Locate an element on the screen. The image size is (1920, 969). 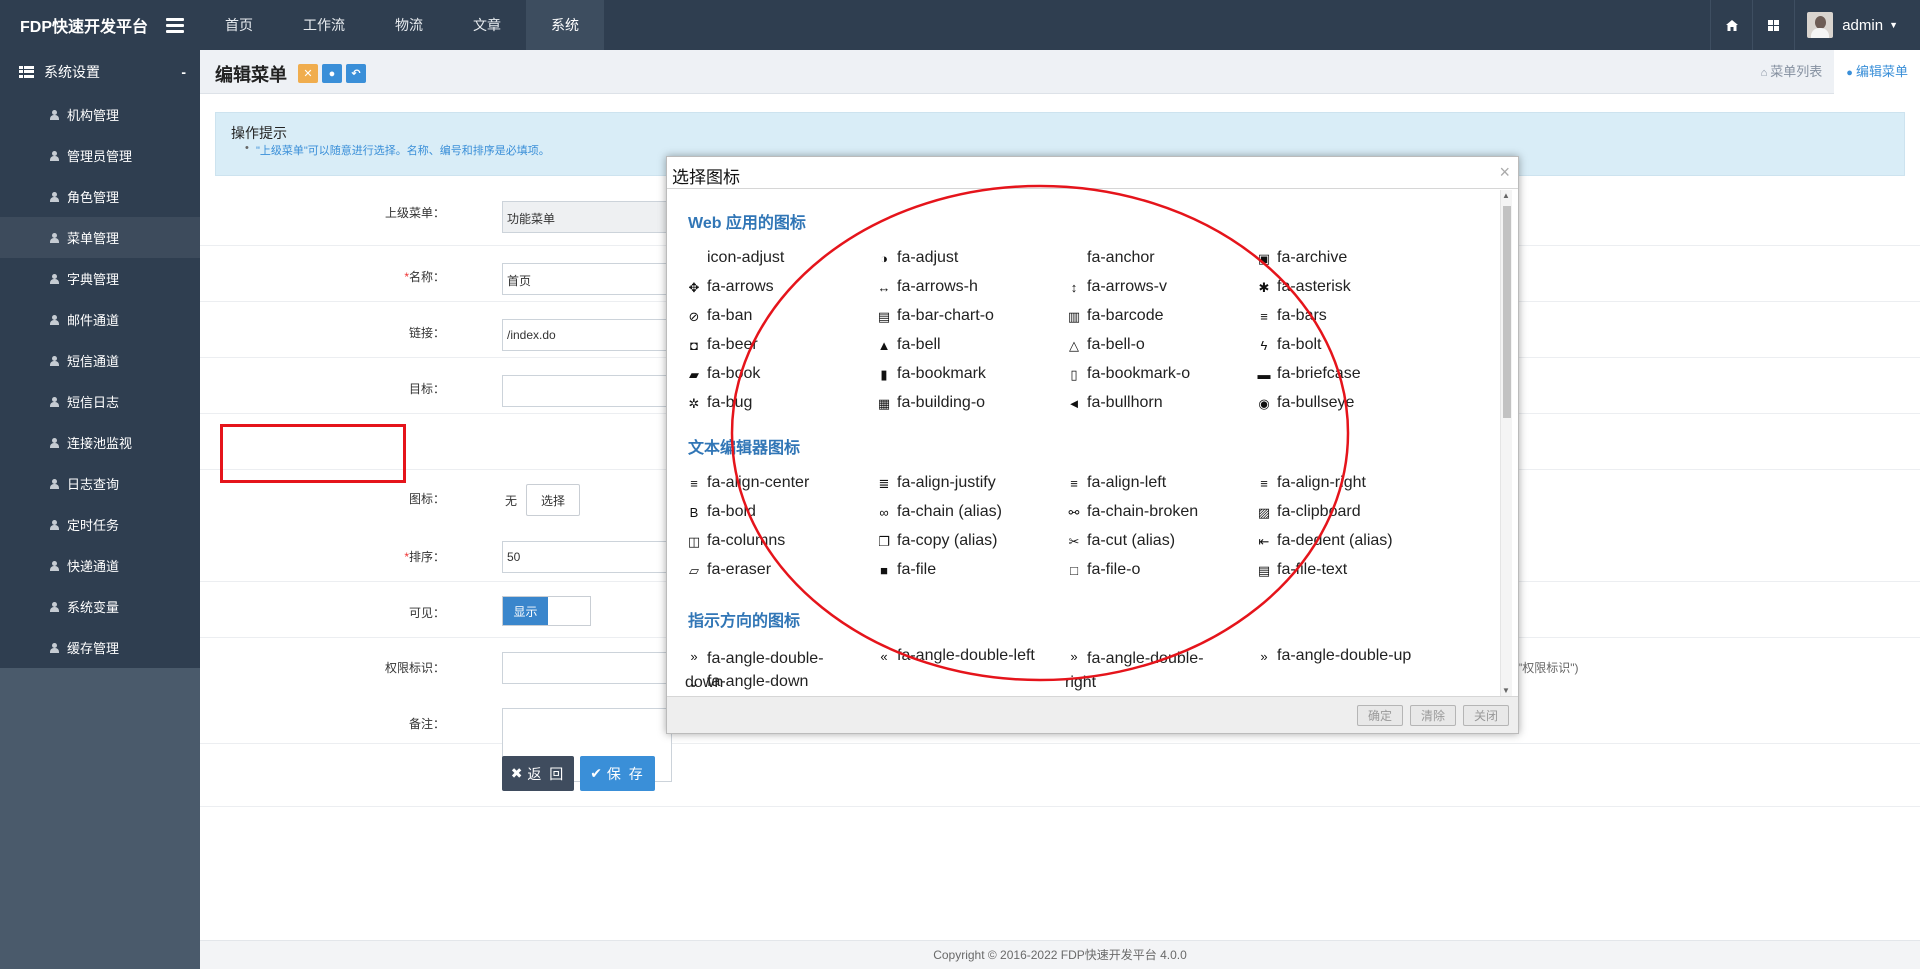
sidebar-item-vars: 系统变量 is located at coordinates (100, 606).